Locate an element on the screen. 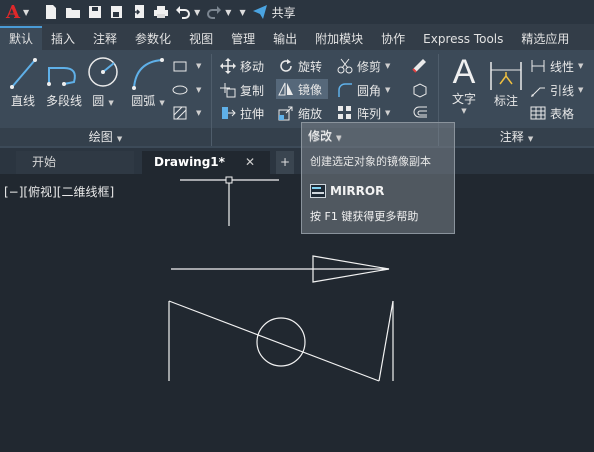 This screenshot has width=594, height=452. fillet-button: 圆角 ▼ is located at coordinates (363, 90).